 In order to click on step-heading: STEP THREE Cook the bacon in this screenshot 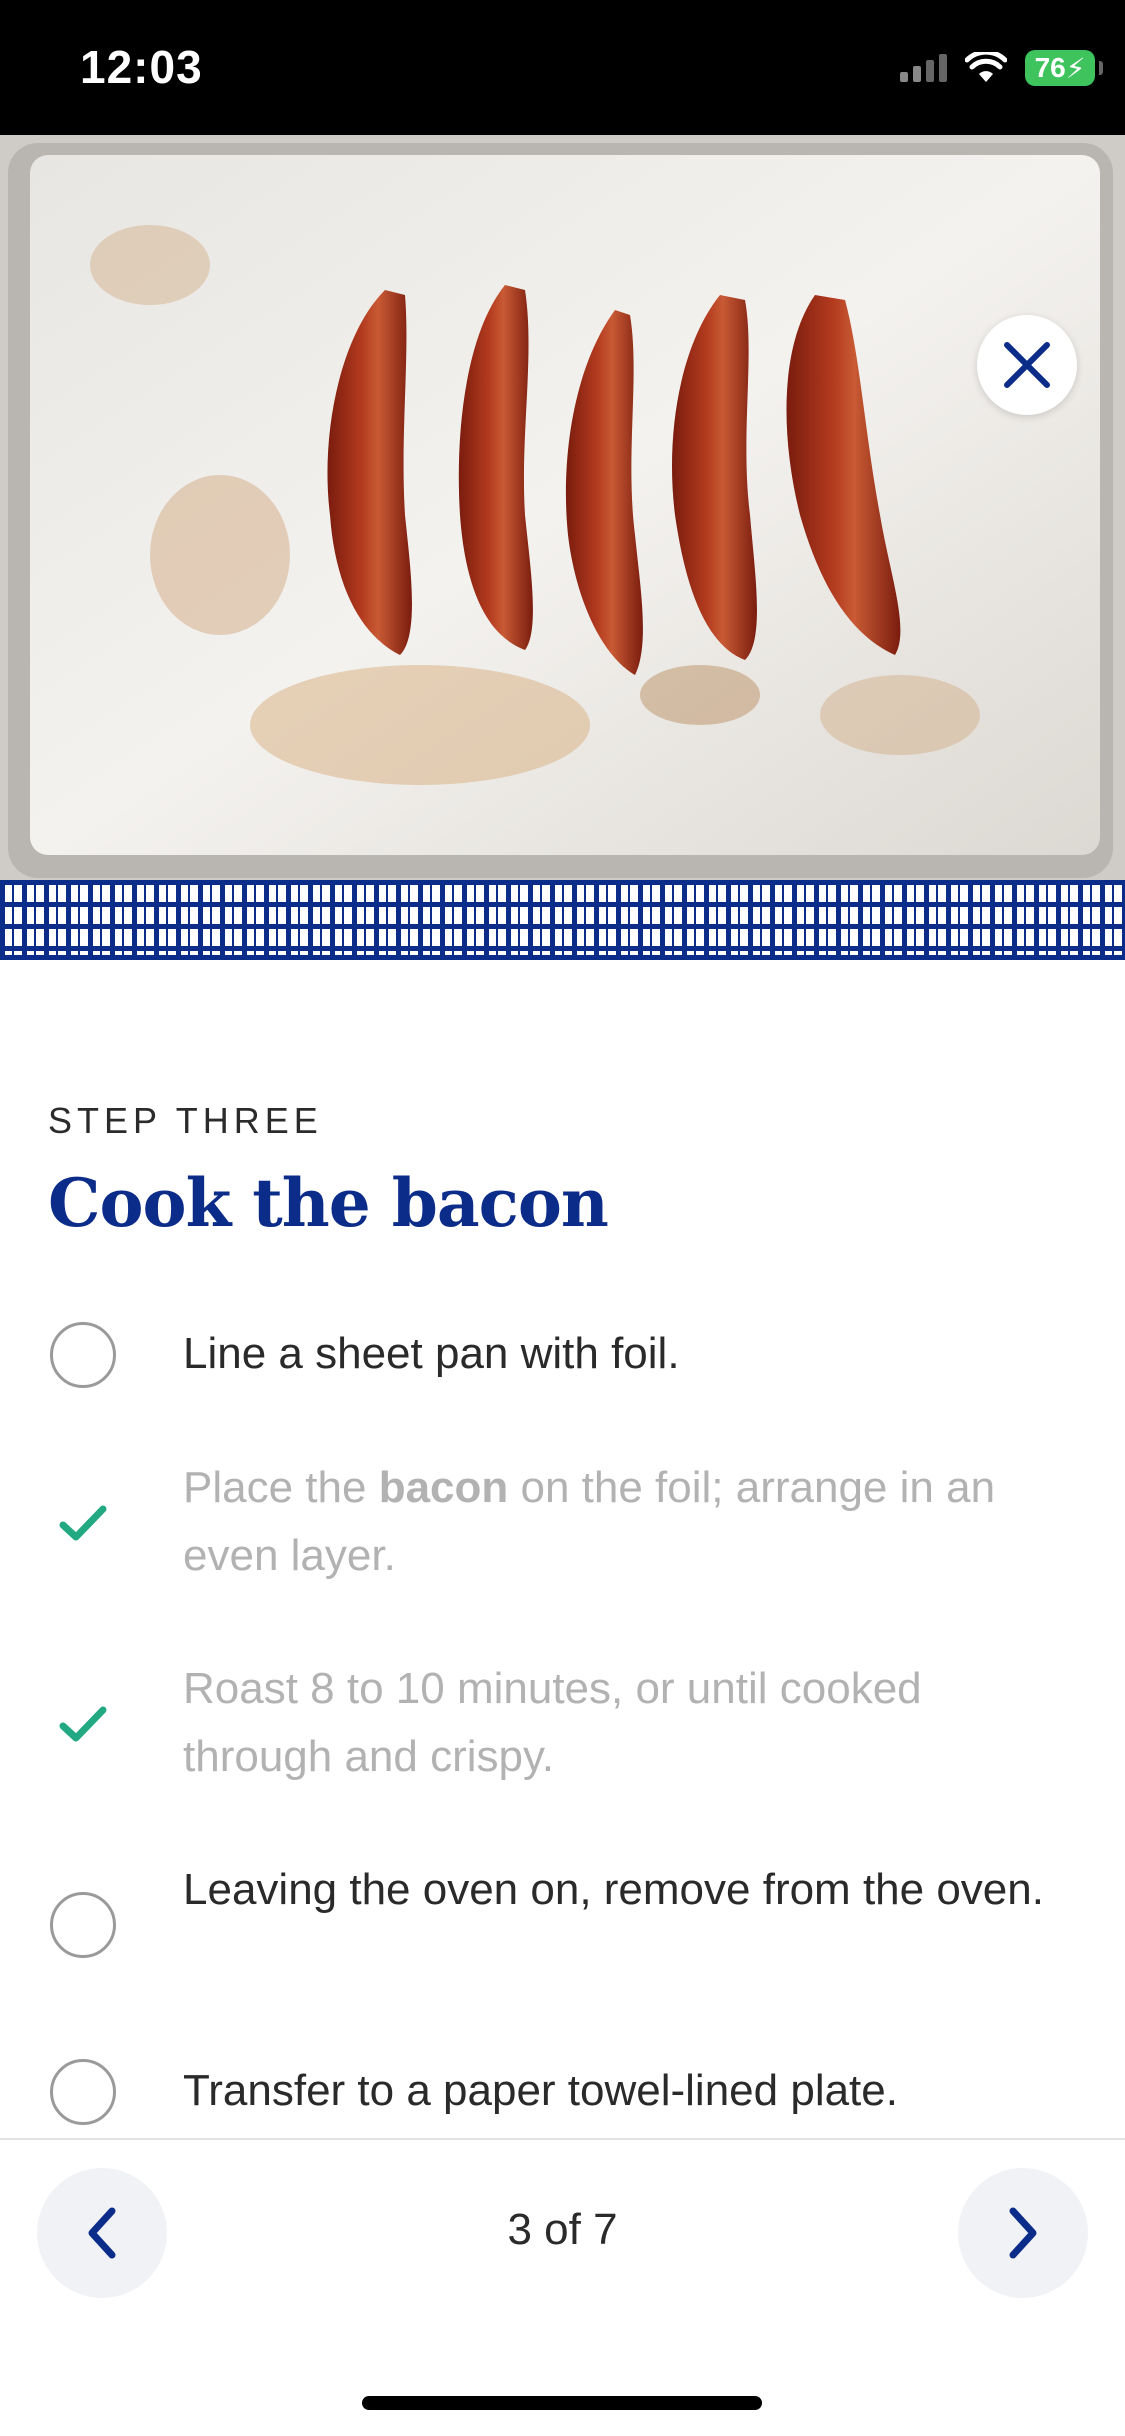, I will do `click(568, 1171)`.